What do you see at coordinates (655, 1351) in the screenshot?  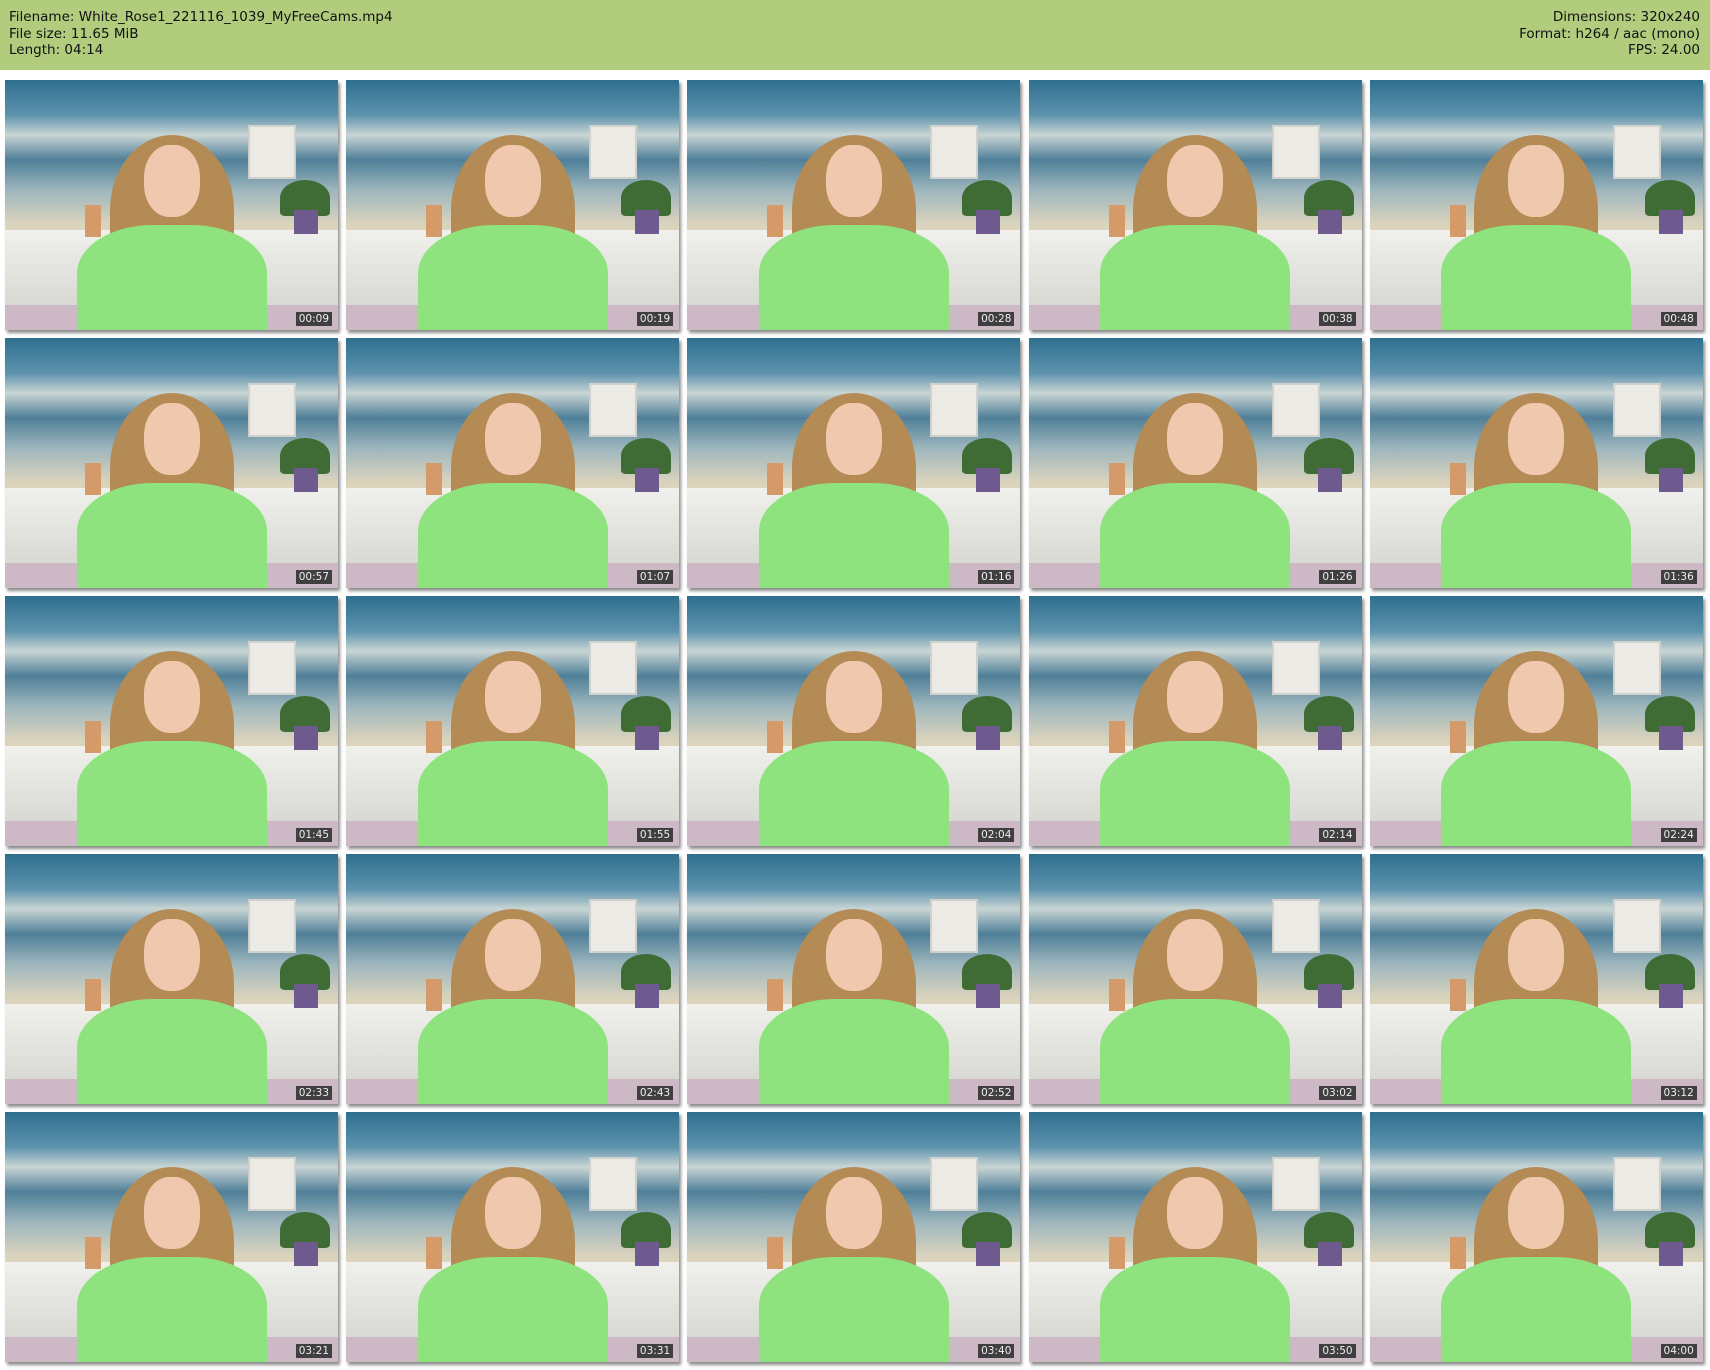 I see `timestamp: 03:31` at bounding box center [655, 1351].